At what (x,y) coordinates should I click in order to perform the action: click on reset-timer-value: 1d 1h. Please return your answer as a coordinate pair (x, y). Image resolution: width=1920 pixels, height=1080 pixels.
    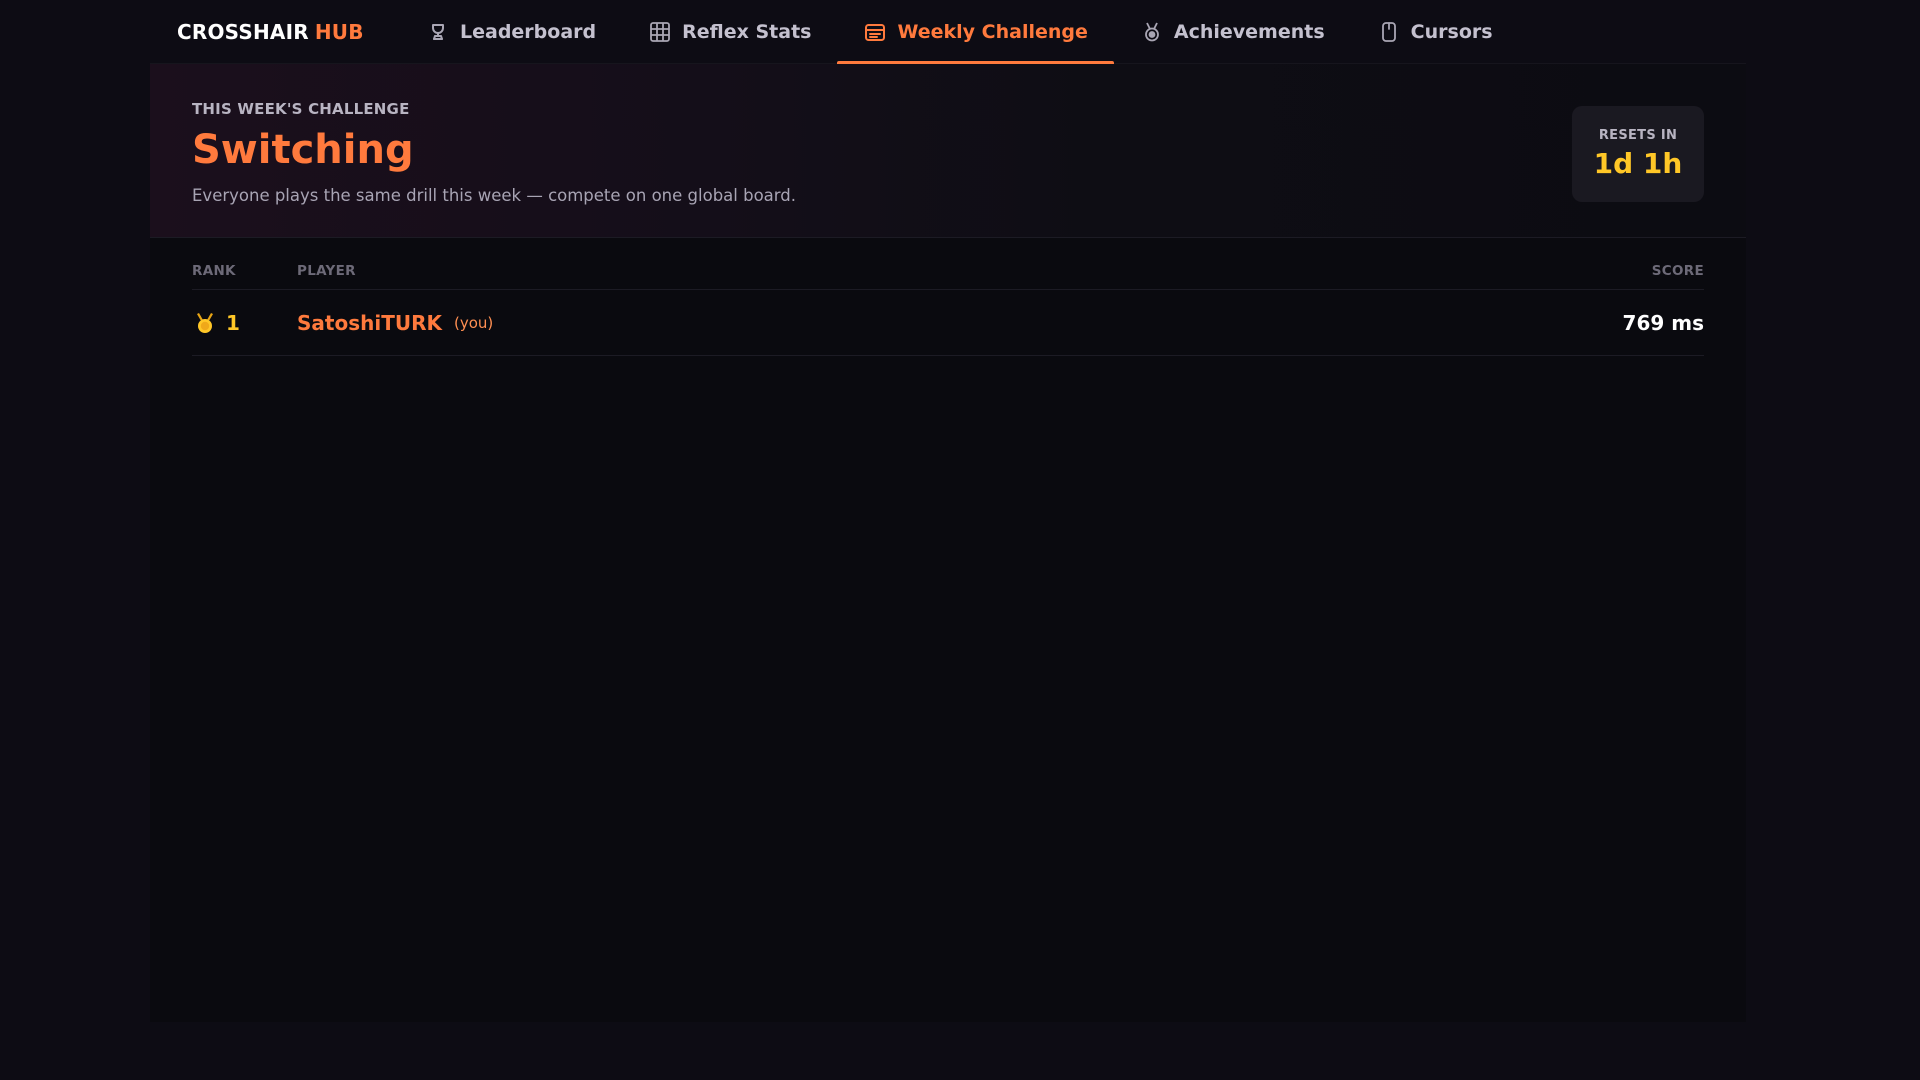
    Looking at the image, I should click on (1638, 163).